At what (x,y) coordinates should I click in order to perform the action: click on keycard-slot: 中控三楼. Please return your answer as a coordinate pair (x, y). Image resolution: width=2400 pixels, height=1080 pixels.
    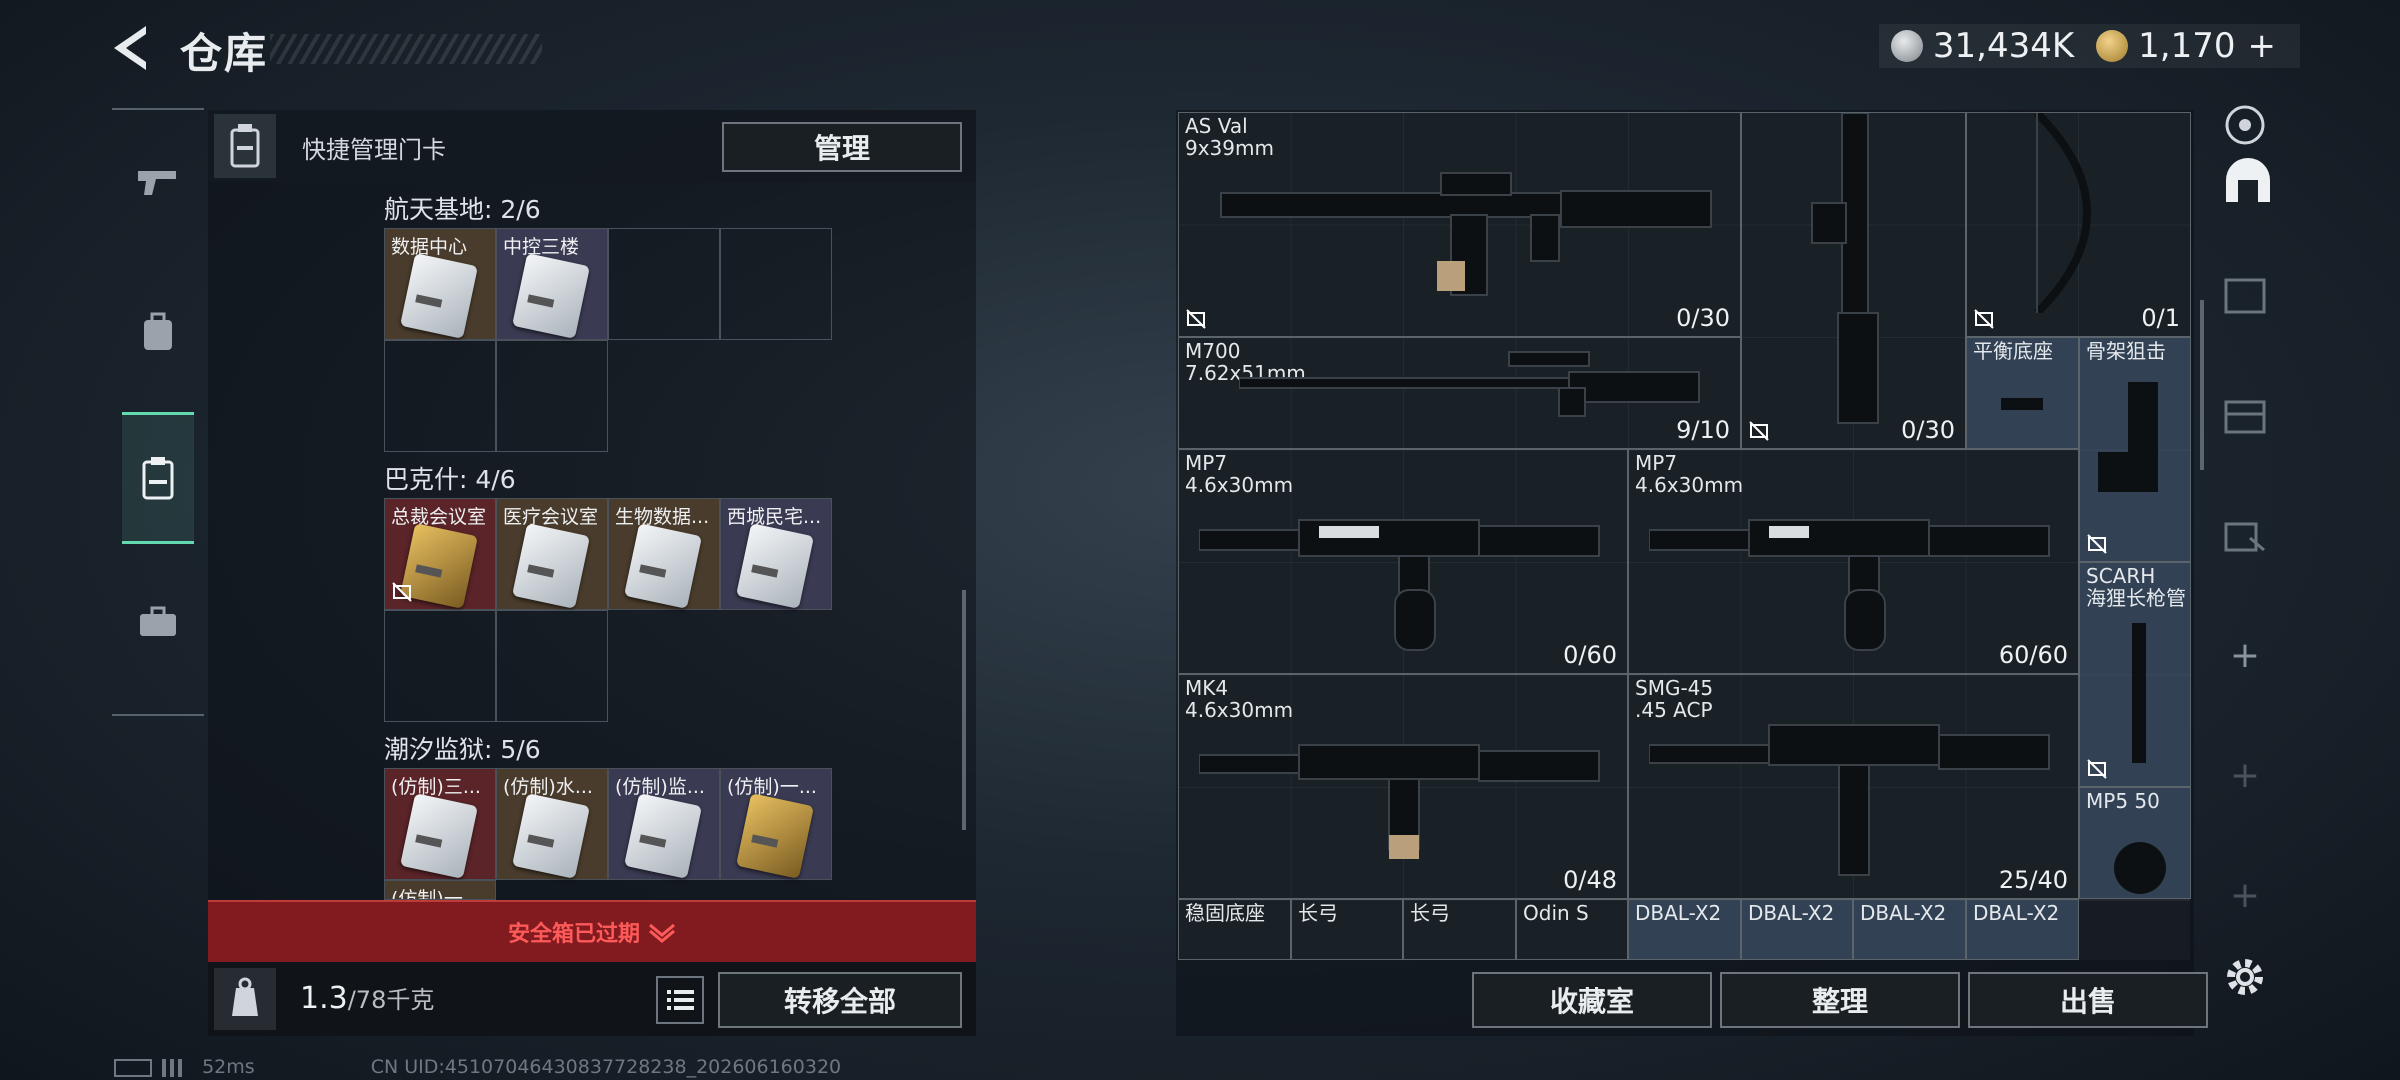
    Looking at the image, I should click on (552, 284).